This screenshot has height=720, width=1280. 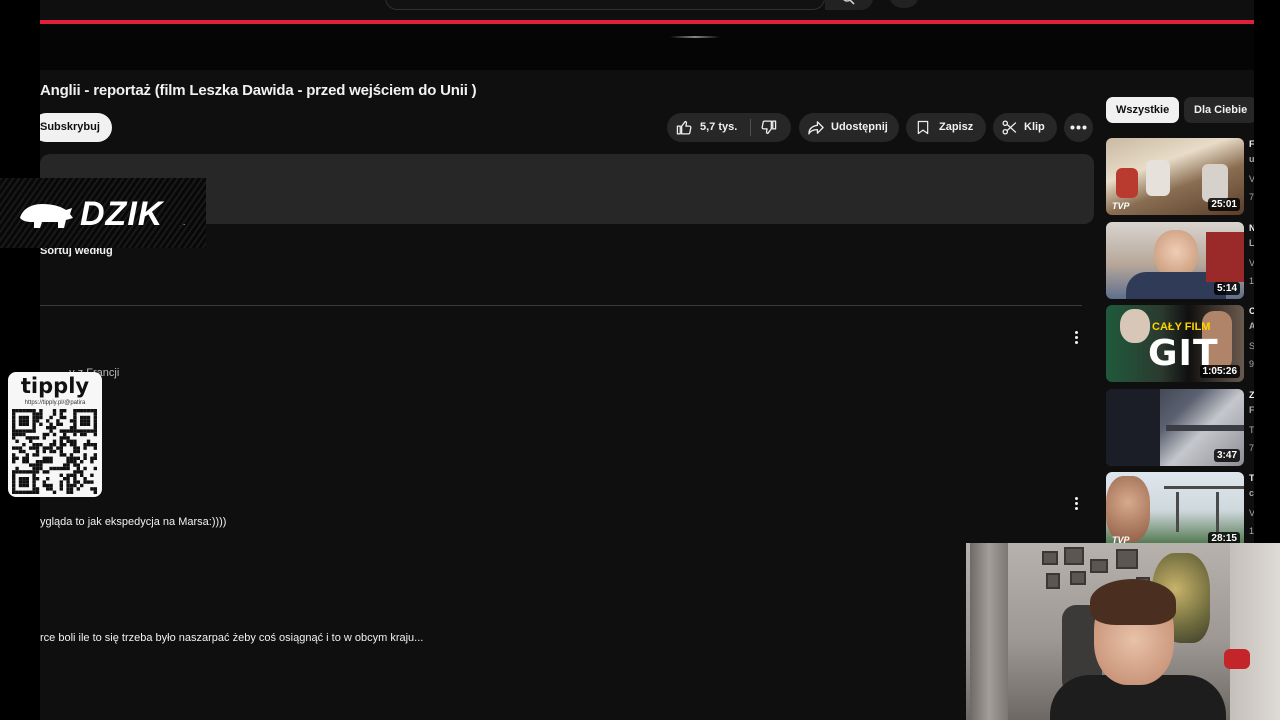 What do you see at coordinates (1175, 510) in the screenshot?
I see `recommendation-thumbnail: TVP 28:15` at bounding box center [1175, 510].